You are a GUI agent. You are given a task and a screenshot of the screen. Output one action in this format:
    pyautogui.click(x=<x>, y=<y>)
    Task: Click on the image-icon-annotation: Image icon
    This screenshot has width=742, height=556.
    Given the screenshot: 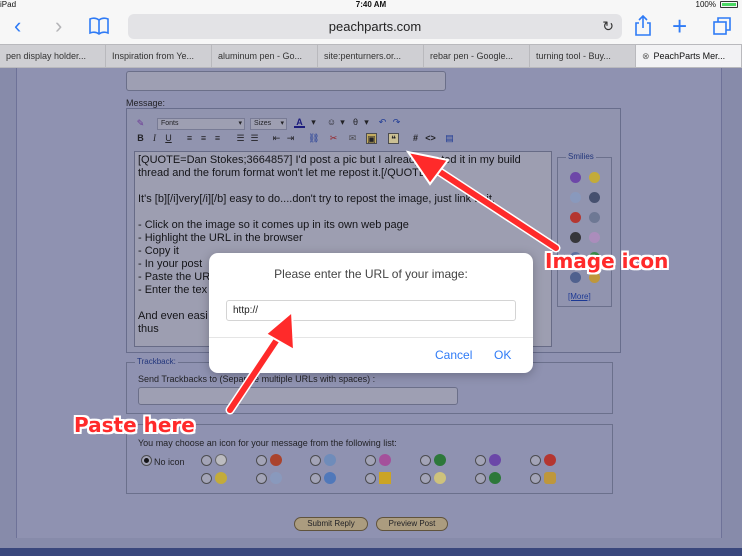 What is the action you would take?
    pyautogui.click(x=607, y=261)
    